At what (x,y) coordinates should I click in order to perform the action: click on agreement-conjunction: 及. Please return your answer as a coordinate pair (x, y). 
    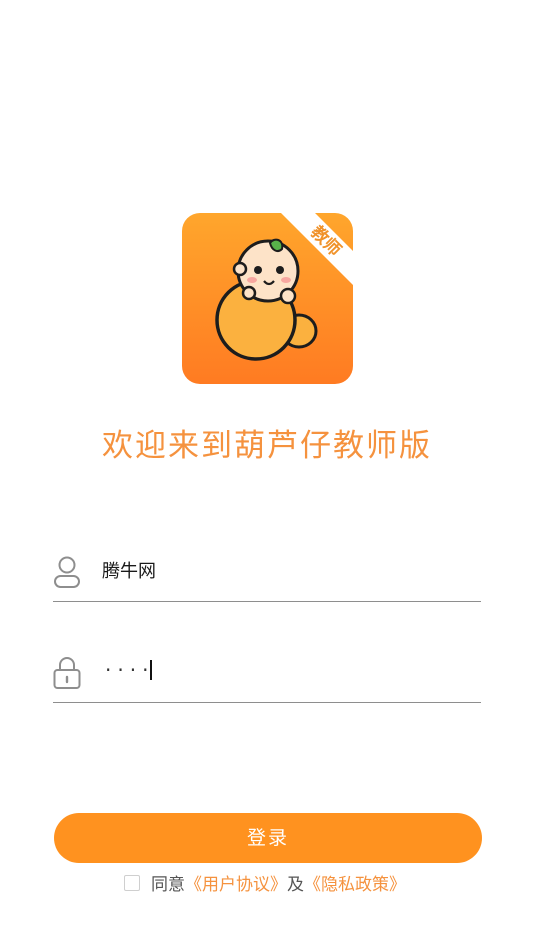
    Looking at the image, I should click on (295, 884).